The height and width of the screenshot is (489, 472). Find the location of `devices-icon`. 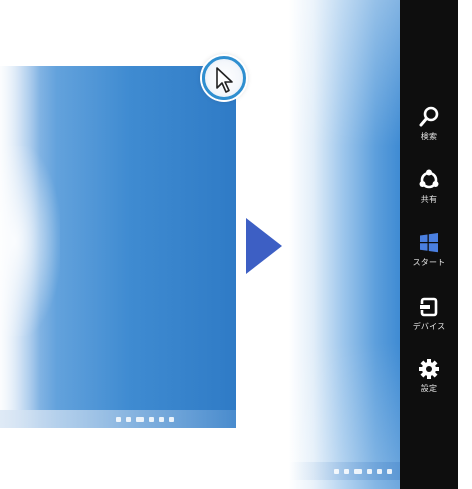

devices-icon is located at coordinates (428, 307).